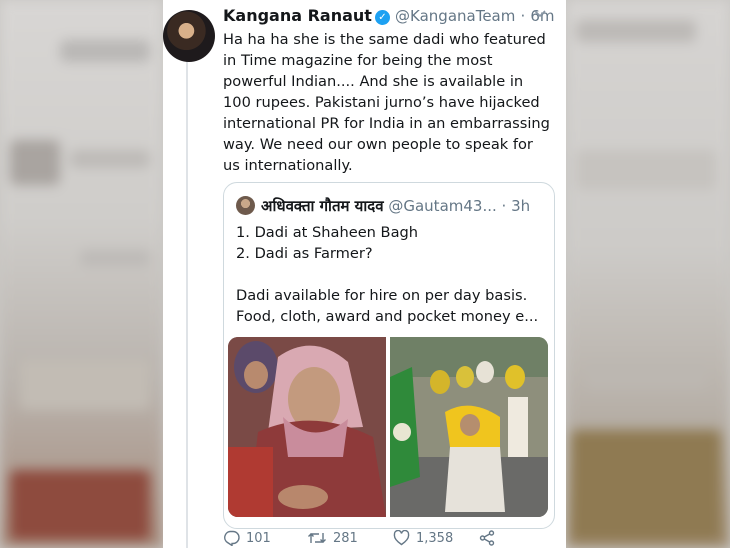 The height and width of the screenshot is (548, 730). Describe the element at coordinates (521, 206) in the screenshot. I see `quoted-tweet-time: 3h` at that location.